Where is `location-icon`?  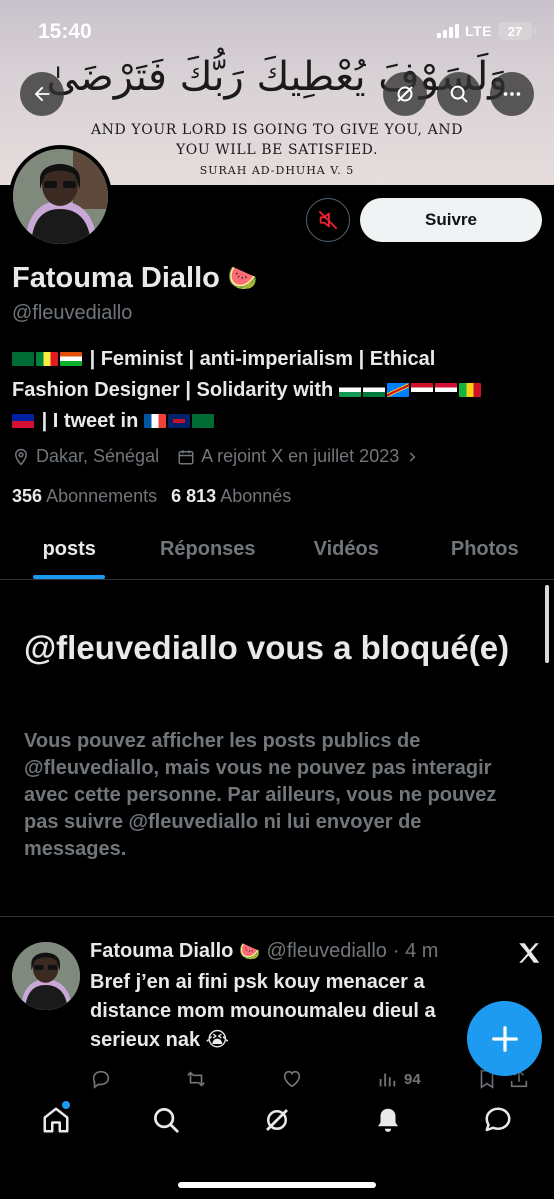
location-icon is located at coordinates (21, 457).